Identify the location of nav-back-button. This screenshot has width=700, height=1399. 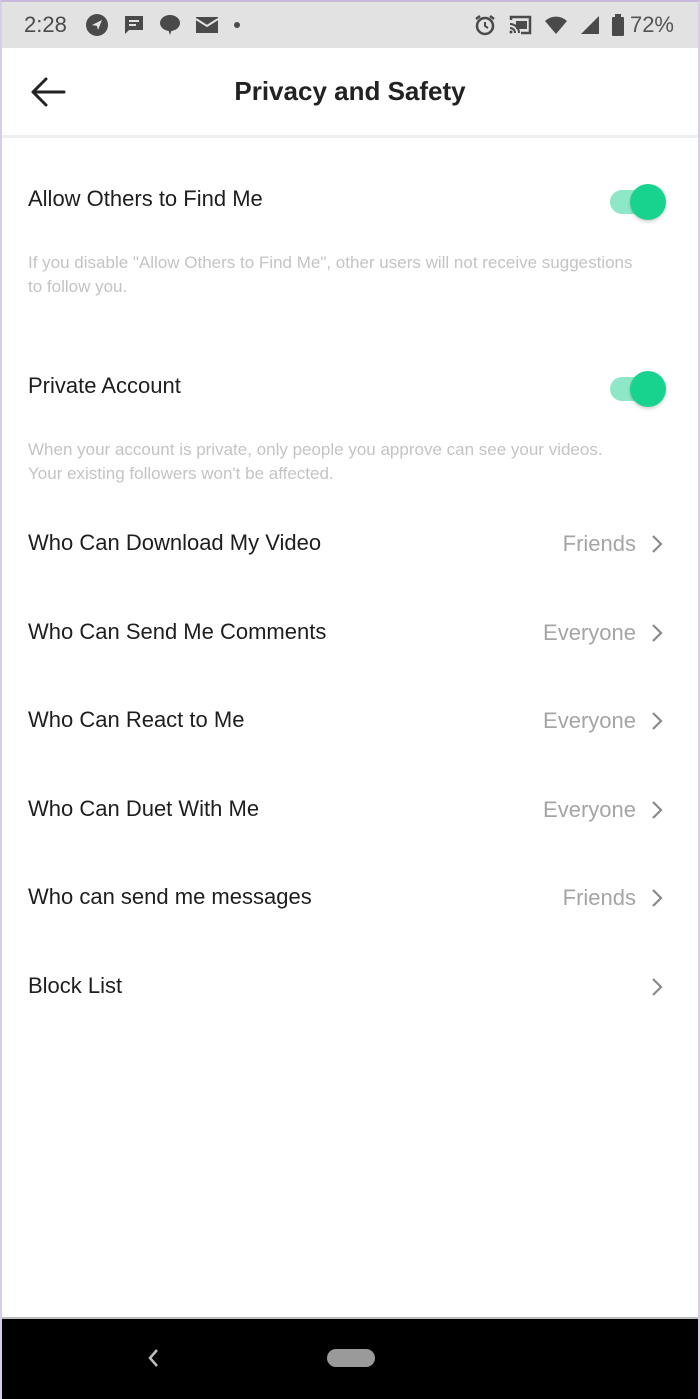
(153, 1360).